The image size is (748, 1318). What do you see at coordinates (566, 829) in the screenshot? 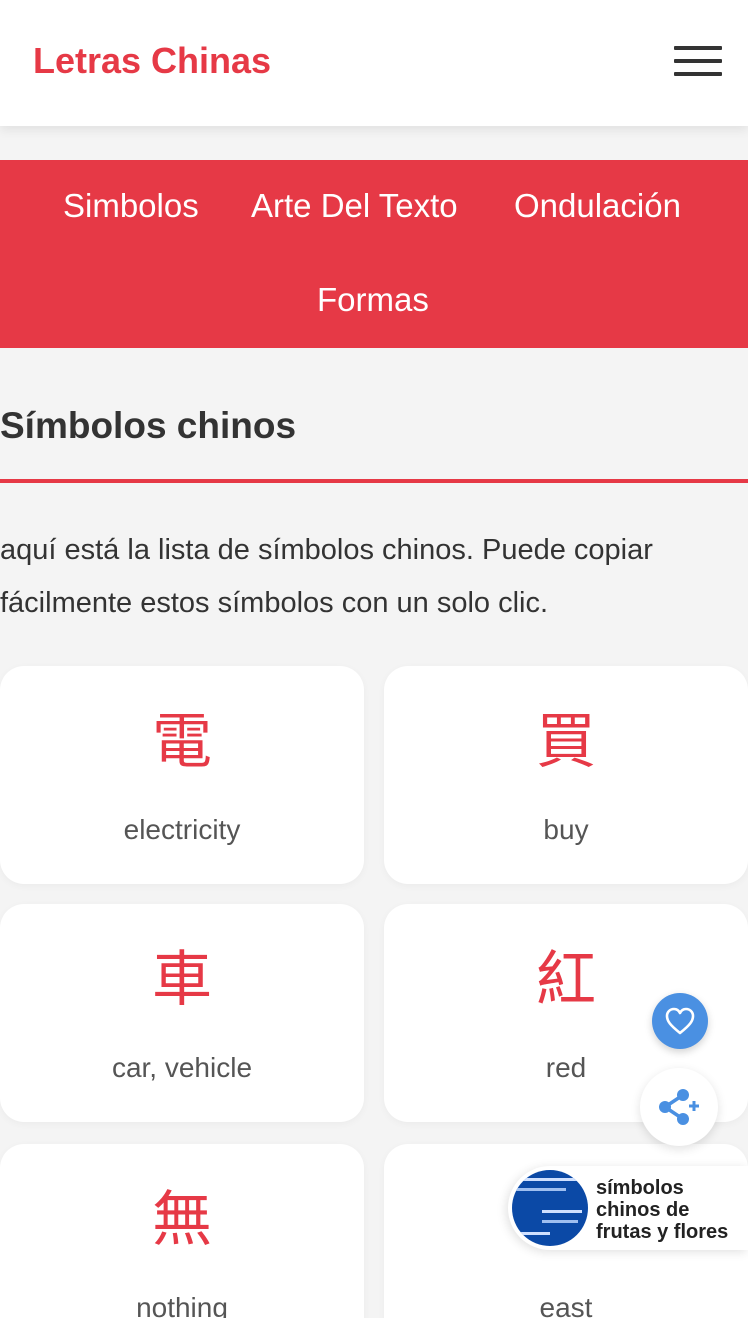
I see `symbol-meaning: buy` at bounding box center [566, 829].